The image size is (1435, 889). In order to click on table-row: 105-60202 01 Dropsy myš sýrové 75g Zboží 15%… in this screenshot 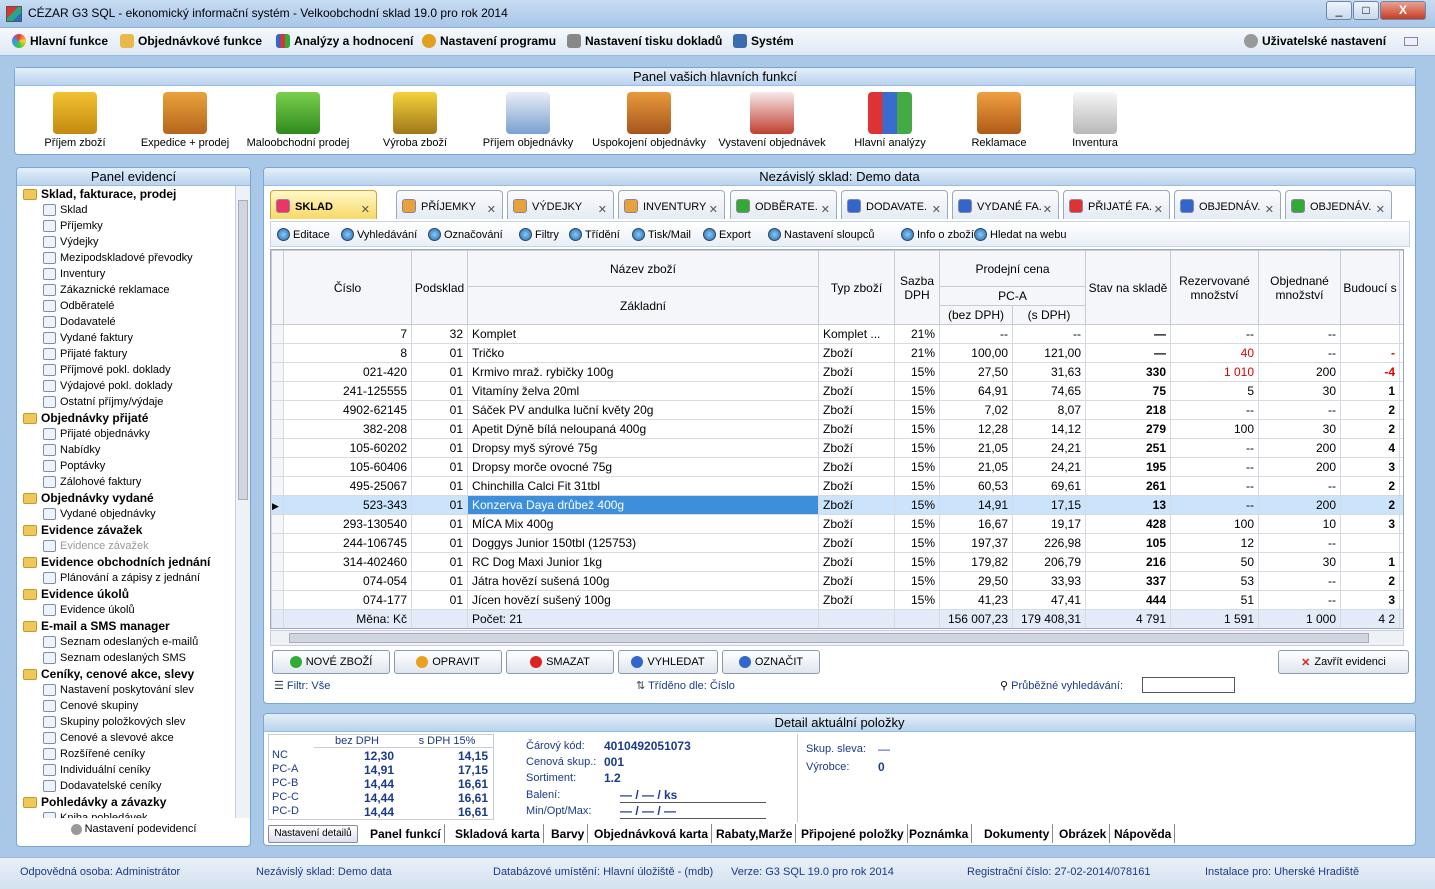, I will do `click(837, 448)`.